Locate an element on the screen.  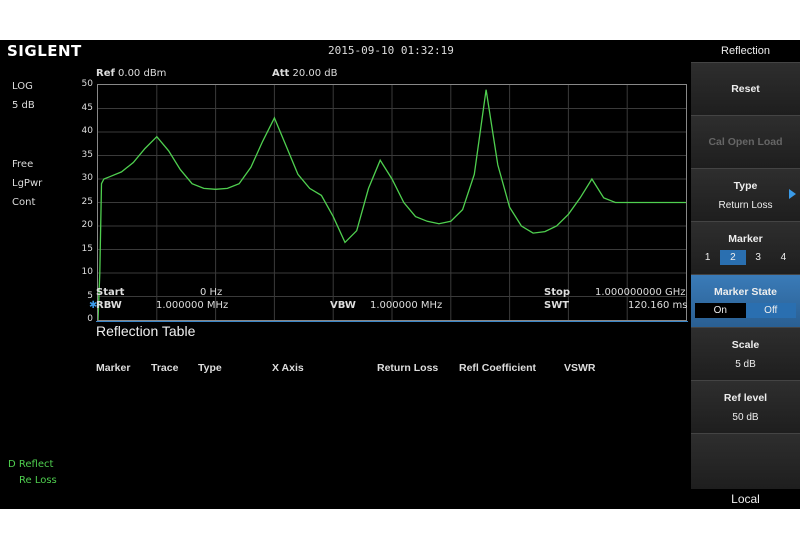
start-readout: Start is located at coordinates (110, 292).